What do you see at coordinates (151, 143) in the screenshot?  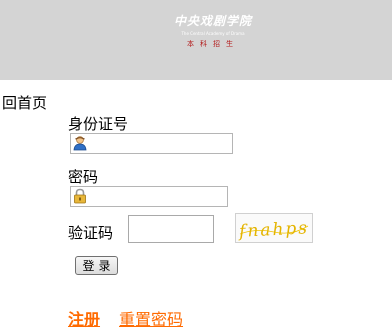 I see `id-number-input` at bounding box center [151, 143].